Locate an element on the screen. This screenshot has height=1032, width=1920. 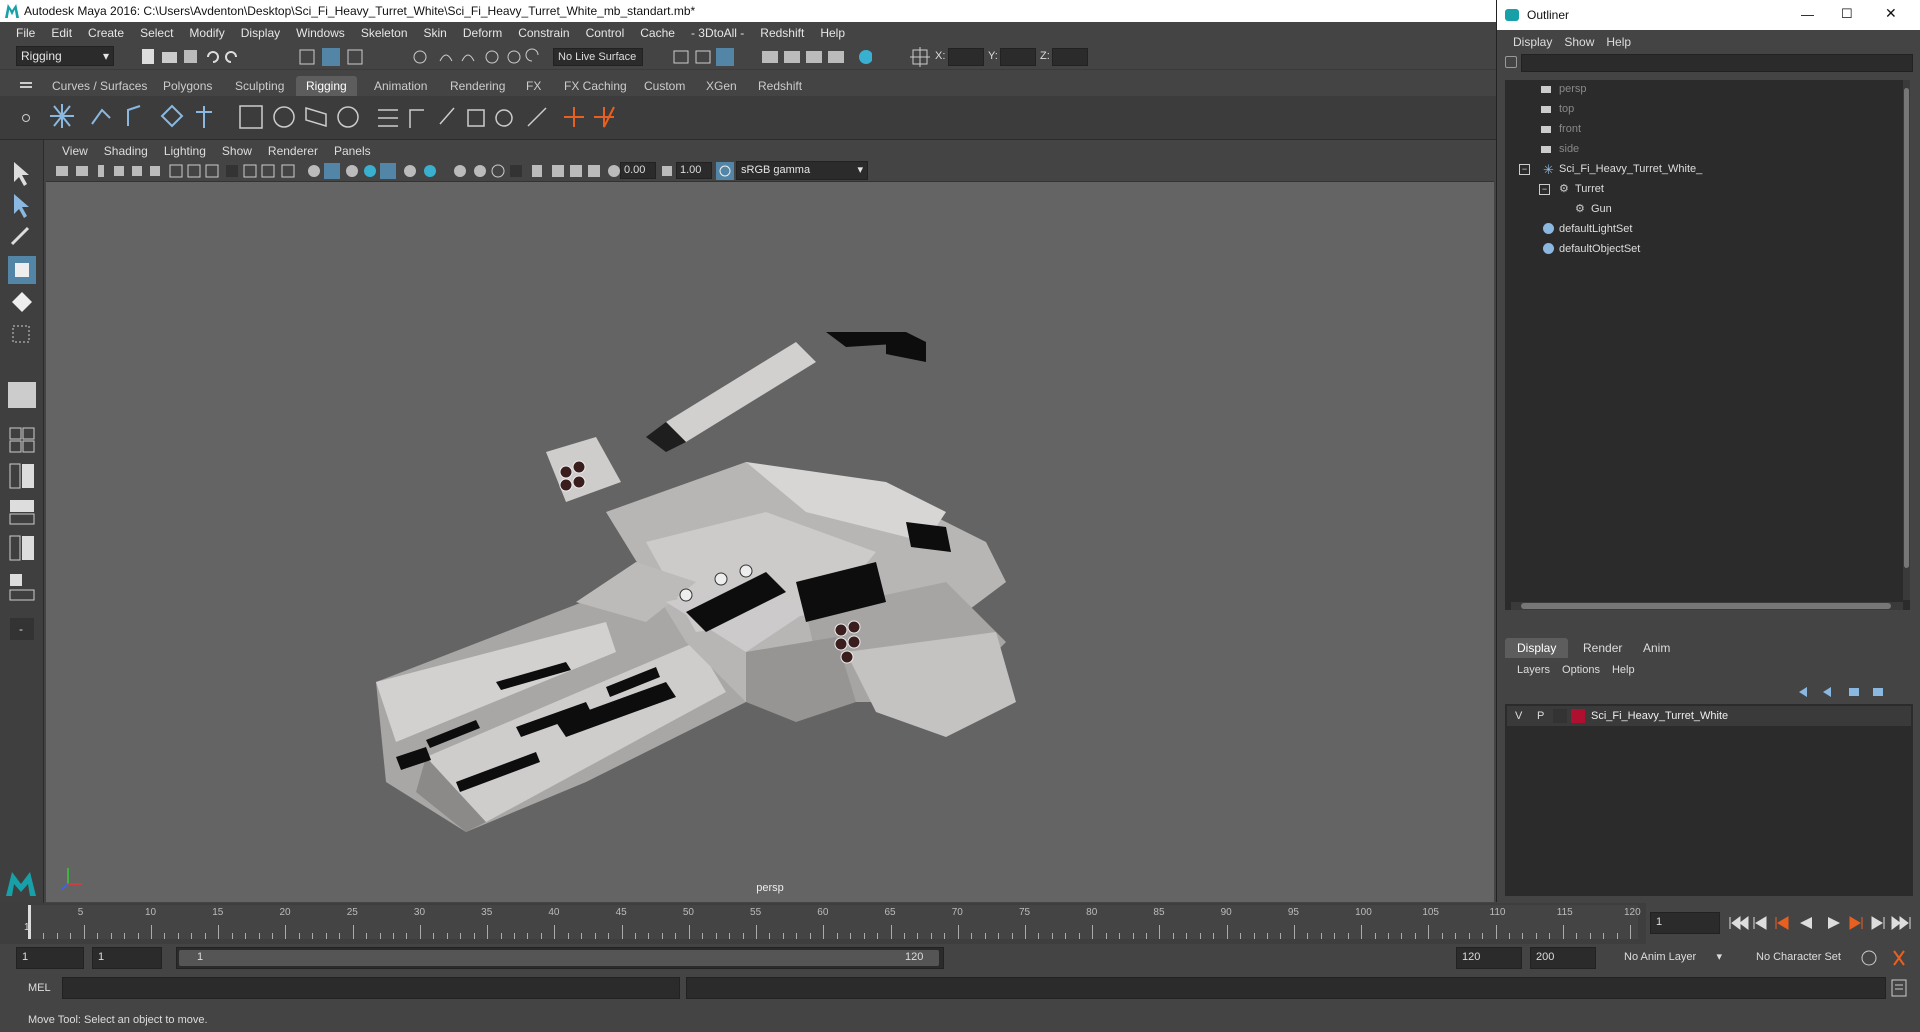
menu-windows: Windows is located at coordinates (320, 33).